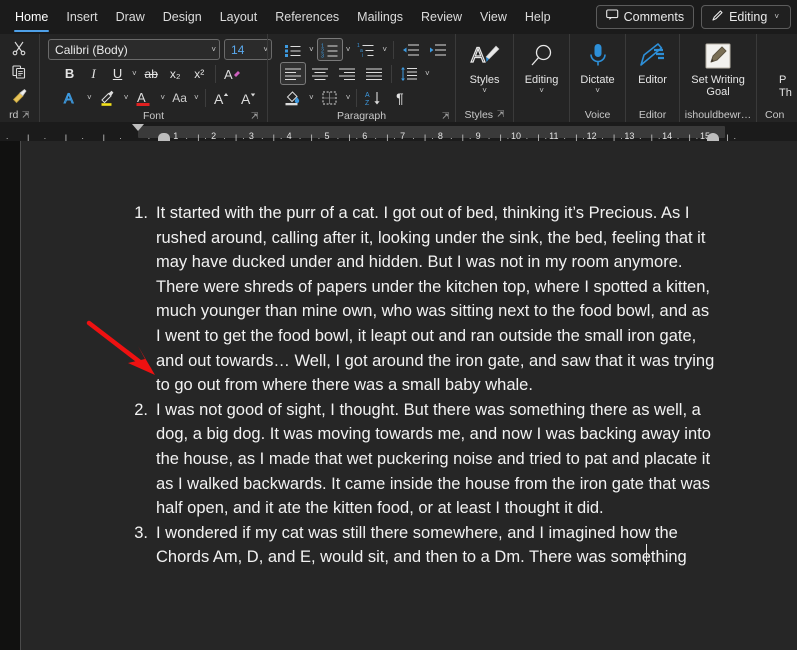  Describe the element at coordinates (81, 16) in the screenshot. I see `tab-insert: Insert` at that location.